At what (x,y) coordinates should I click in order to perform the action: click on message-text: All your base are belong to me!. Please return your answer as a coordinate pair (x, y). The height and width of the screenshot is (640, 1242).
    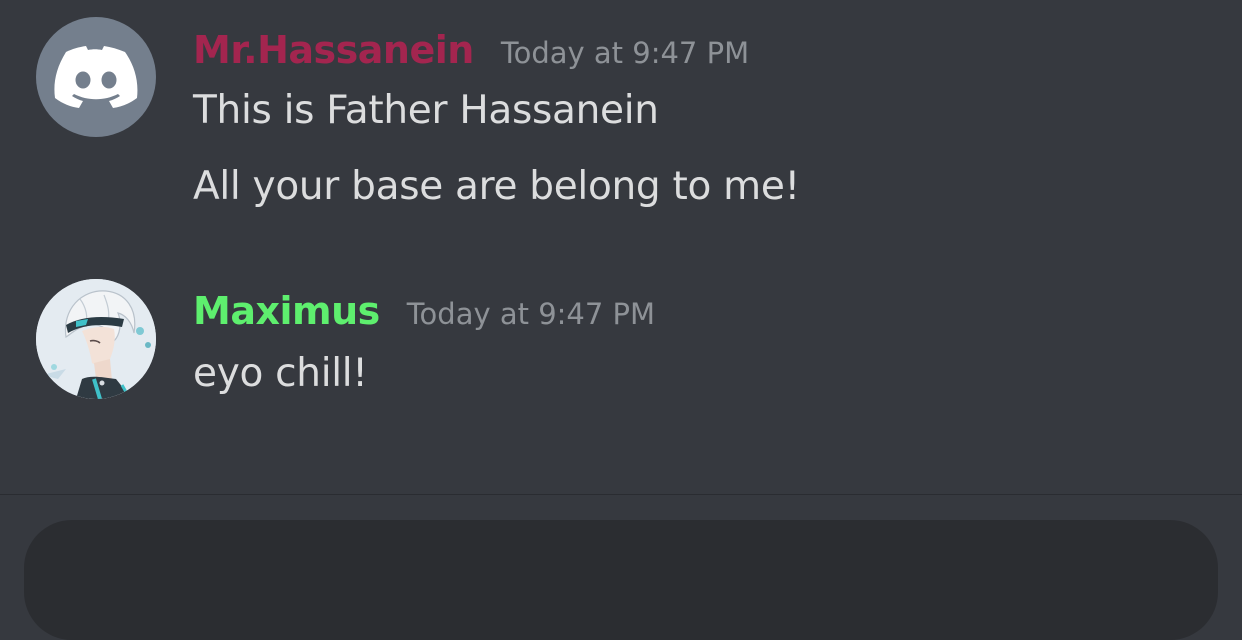
    Looking at the image, I should click on (496, 186).